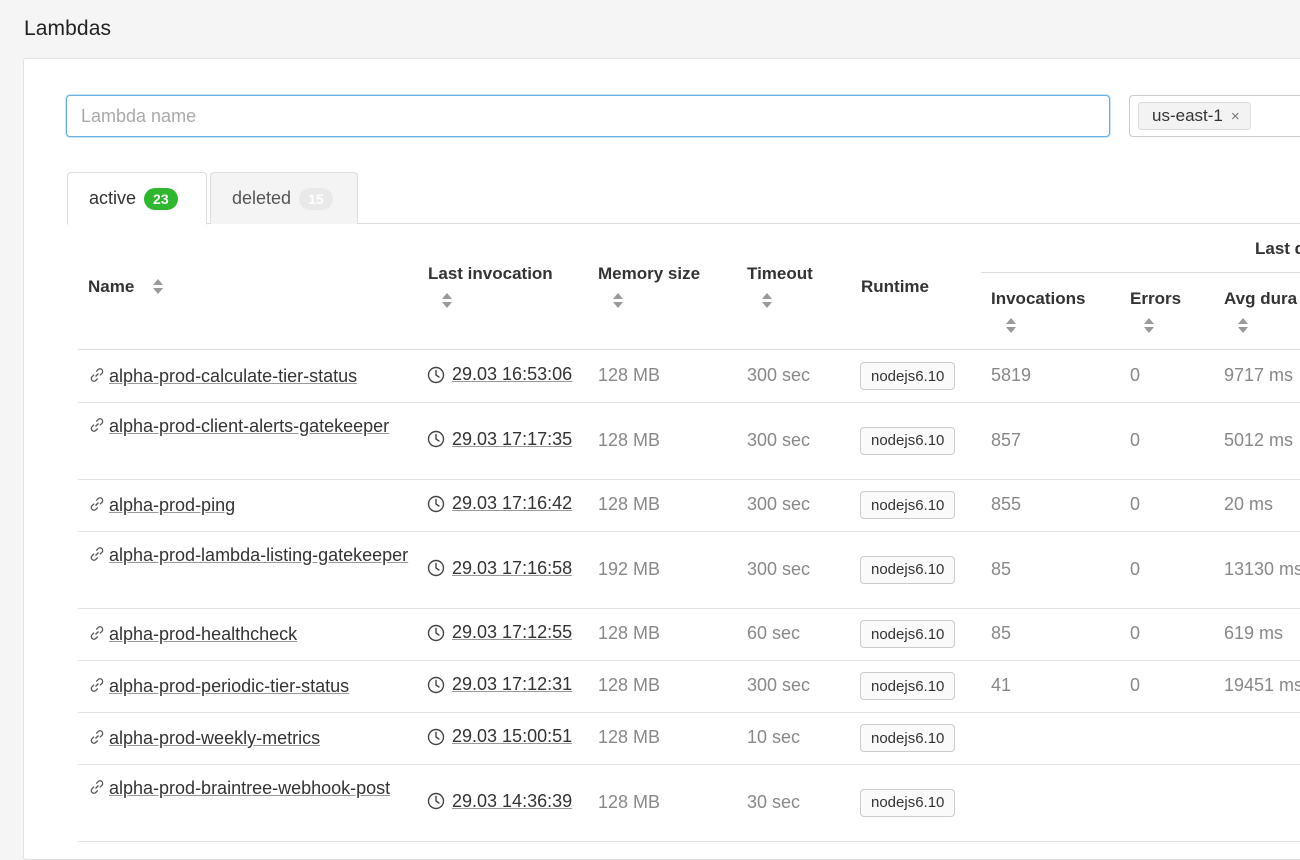 This screenshot has width=1300, height=860. What do you see at coordinates (512, 503) in the screenshot?
I see `last-invocation-link: 29.03 17:16:42` at bounding box center [512, 503].